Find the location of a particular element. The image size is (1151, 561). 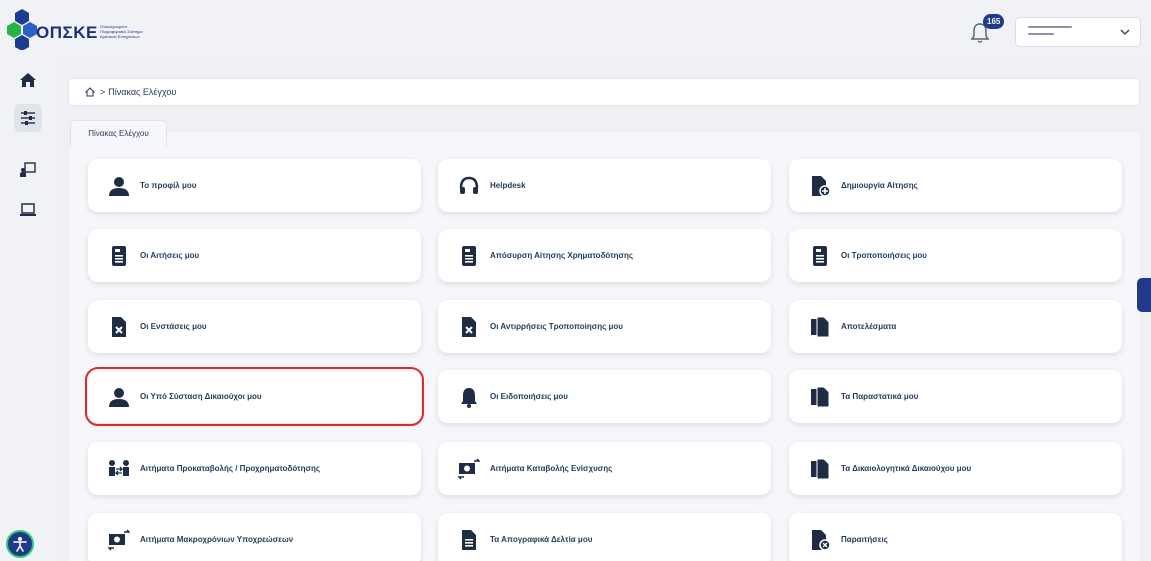

dashboard-card-9: Οι Υπό Σύσταση Δικαιούχοι μου is located at coordinates (254, 396).